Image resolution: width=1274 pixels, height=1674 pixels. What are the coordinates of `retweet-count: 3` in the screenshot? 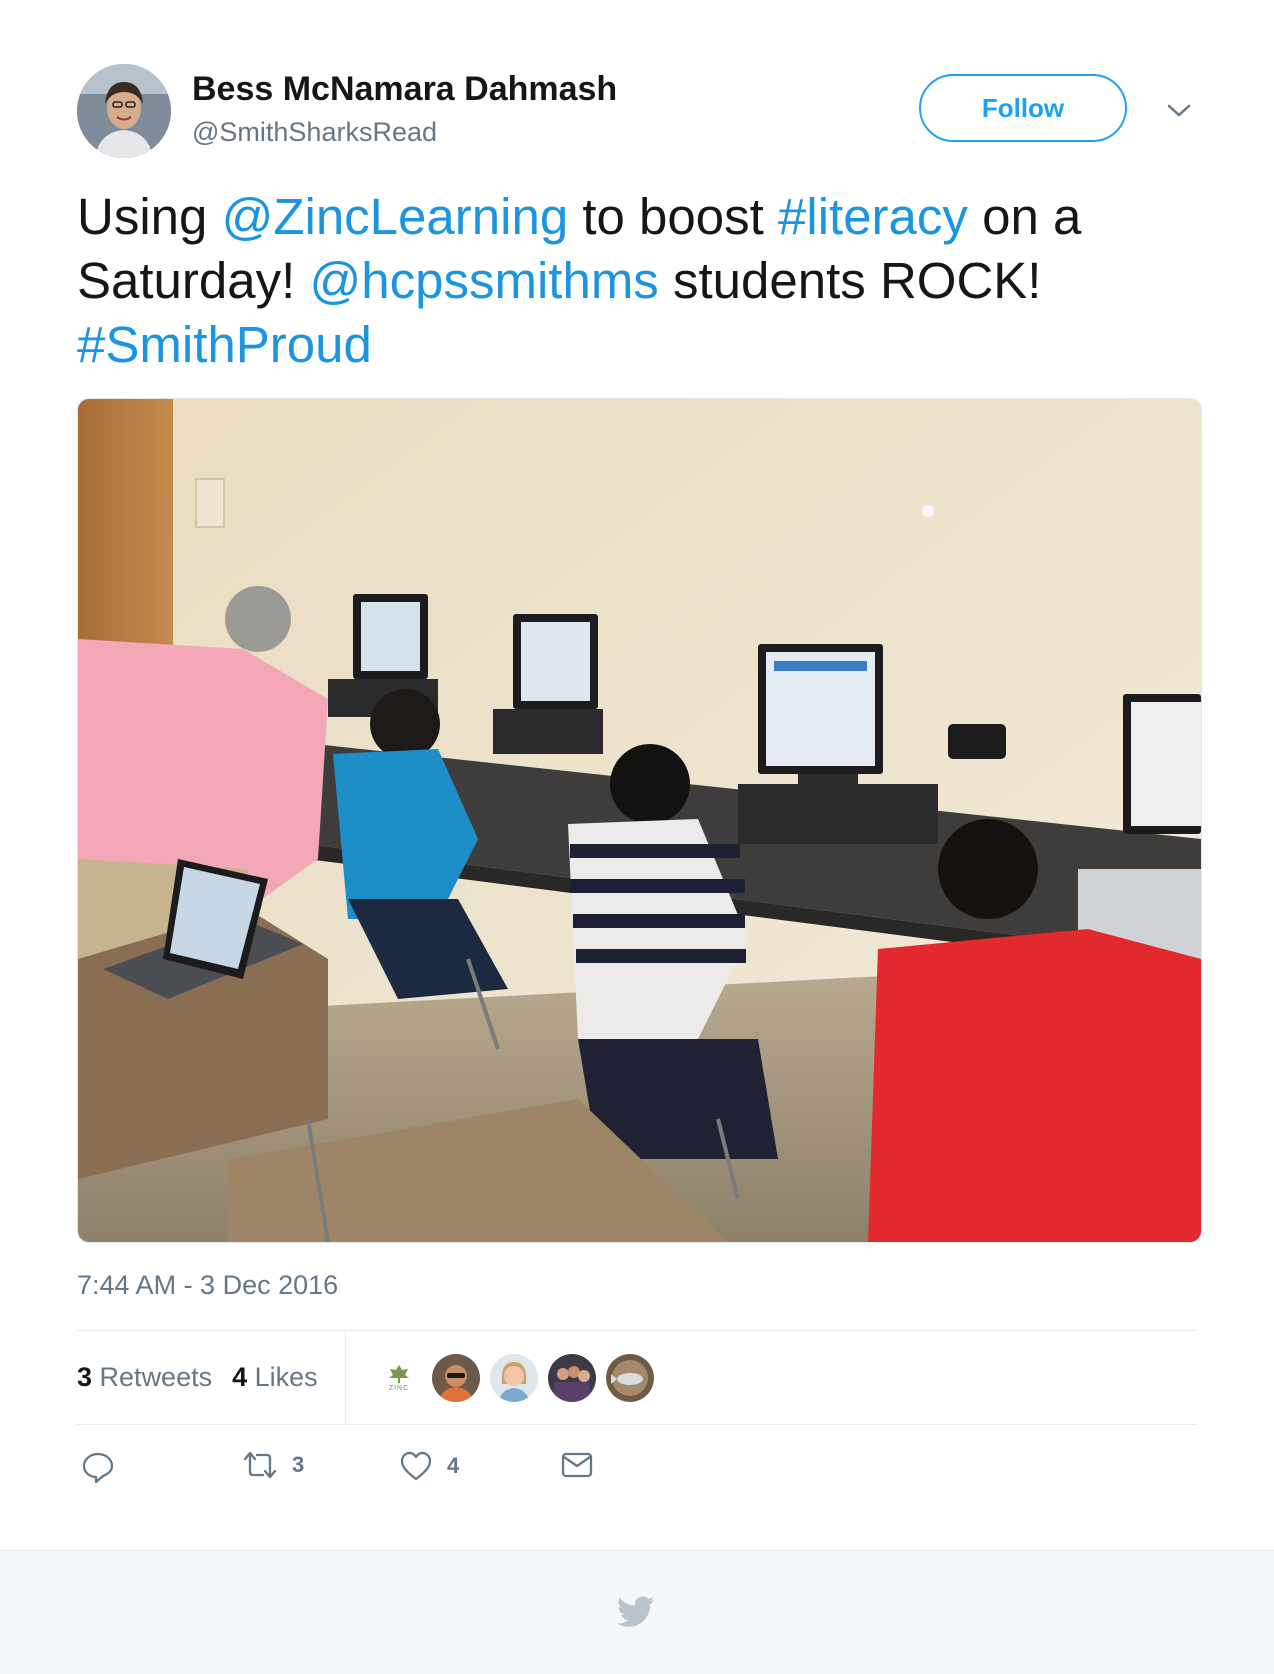 It's located at (298, 1464).